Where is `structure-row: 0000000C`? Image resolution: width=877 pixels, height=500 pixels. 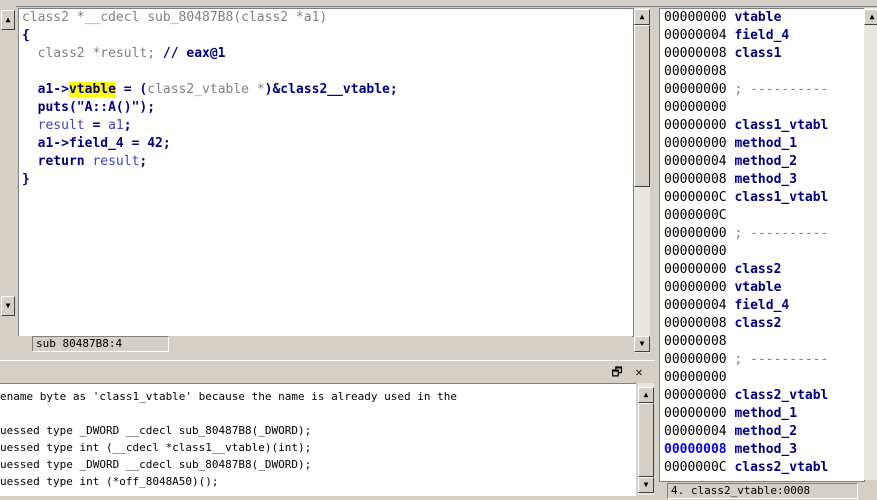 structure-row: 0000000C is located at coordinates (695, 216).